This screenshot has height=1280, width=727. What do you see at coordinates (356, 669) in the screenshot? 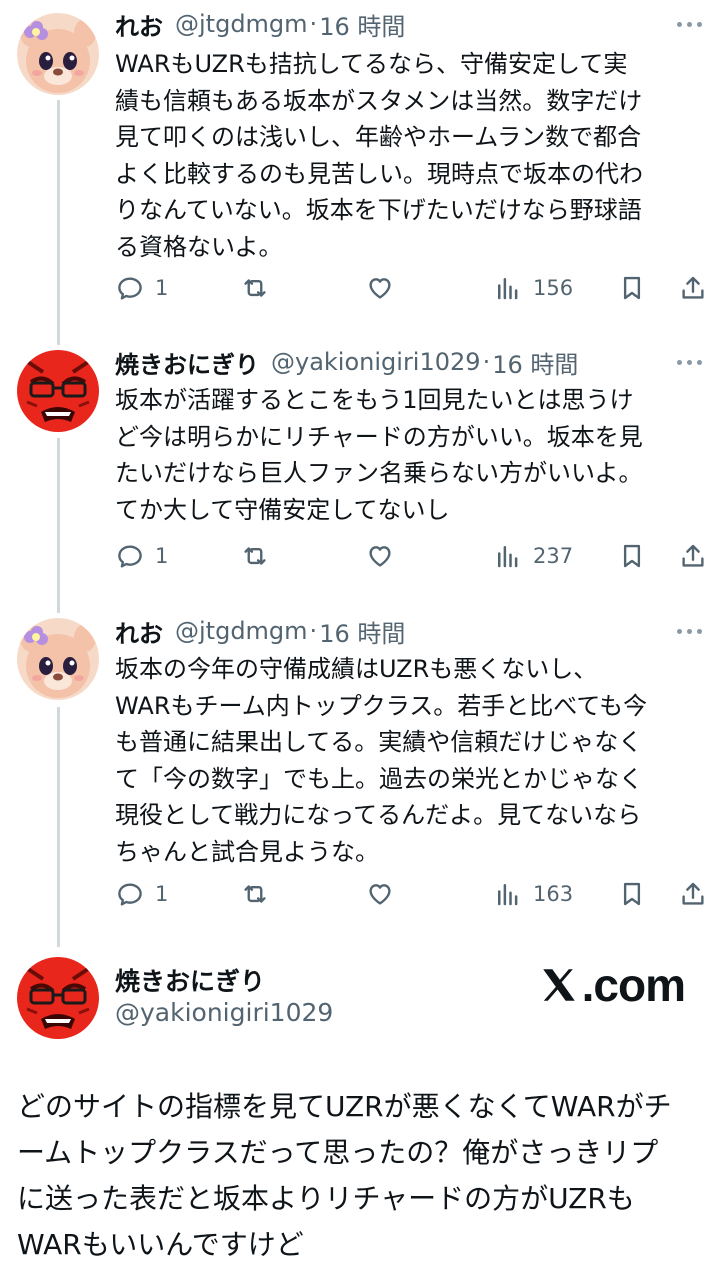
I see `tweet-text-line: 坂本の今年の守備成績はUZRも悪くないし、` at bounding box center [356, 669].